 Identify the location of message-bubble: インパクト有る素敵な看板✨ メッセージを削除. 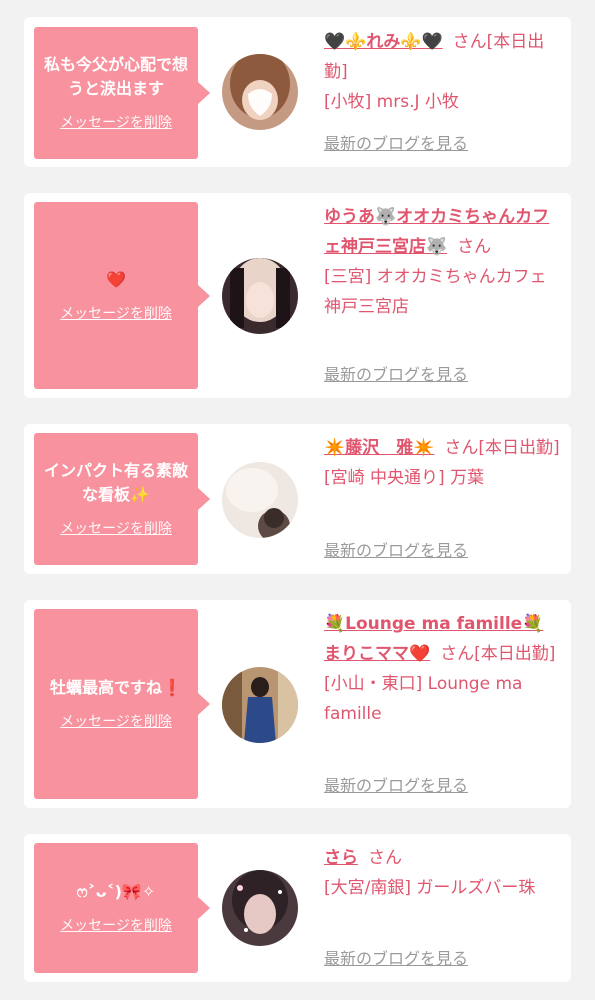
(122, 499).